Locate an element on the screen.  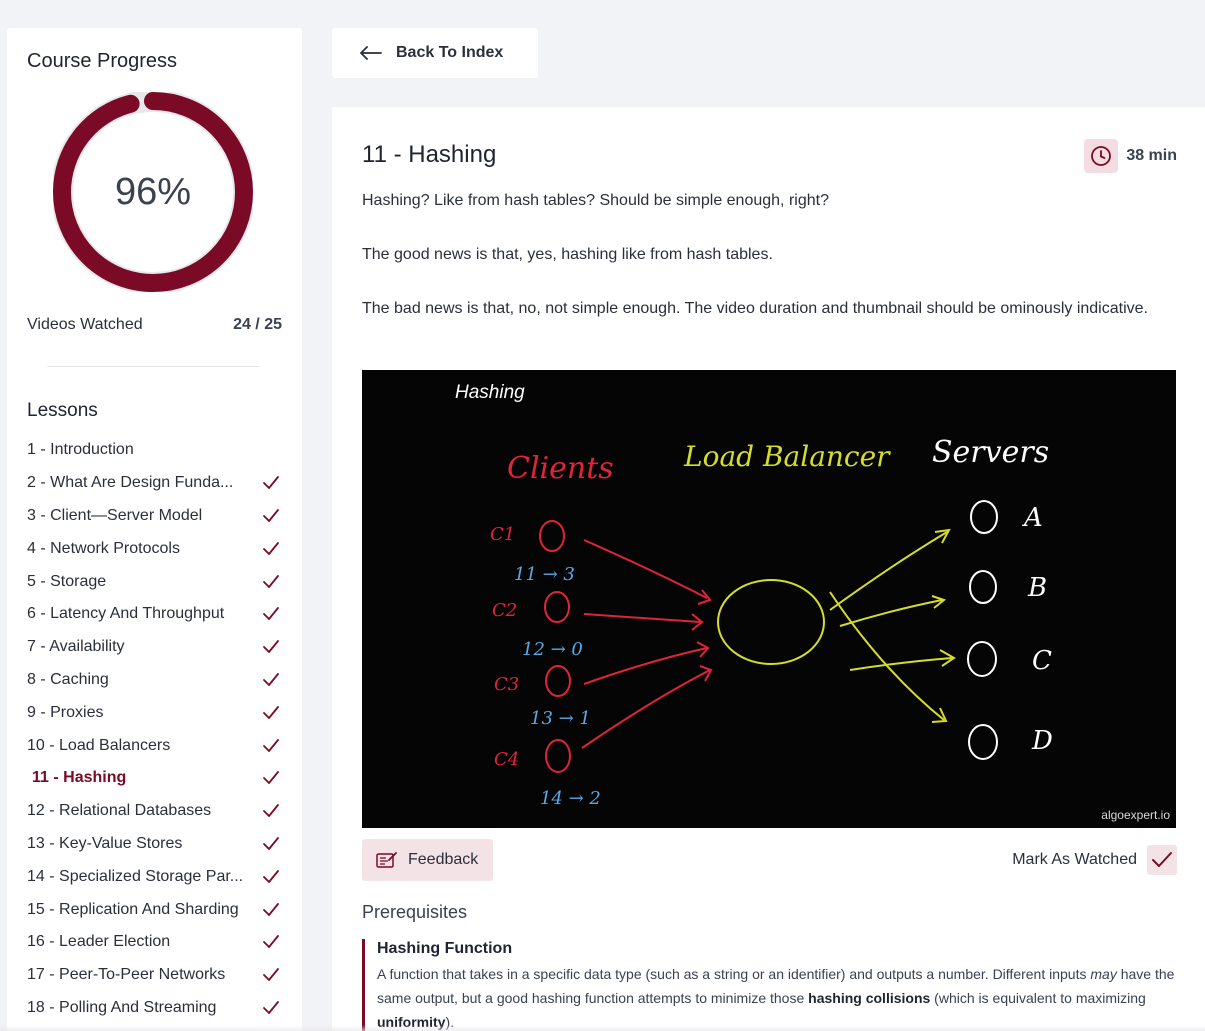
lesson-label: 4 - Network Protocols is located at coordinates (103, 548).